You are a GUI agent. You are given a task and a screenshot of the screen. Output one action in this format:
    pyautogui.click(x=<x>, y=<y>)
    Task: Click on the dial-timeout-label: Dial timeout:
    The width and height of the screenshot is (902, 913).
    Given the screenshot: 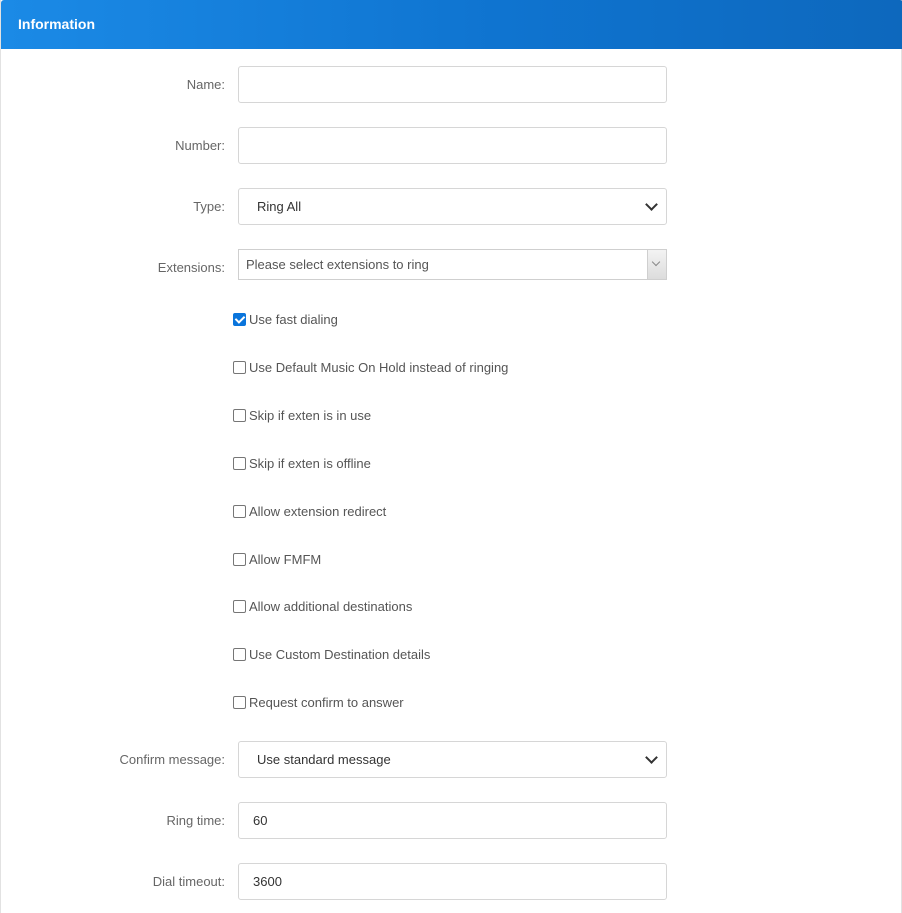 What is the action you would take?
    pyautogui.click(x=188, y=881)
    